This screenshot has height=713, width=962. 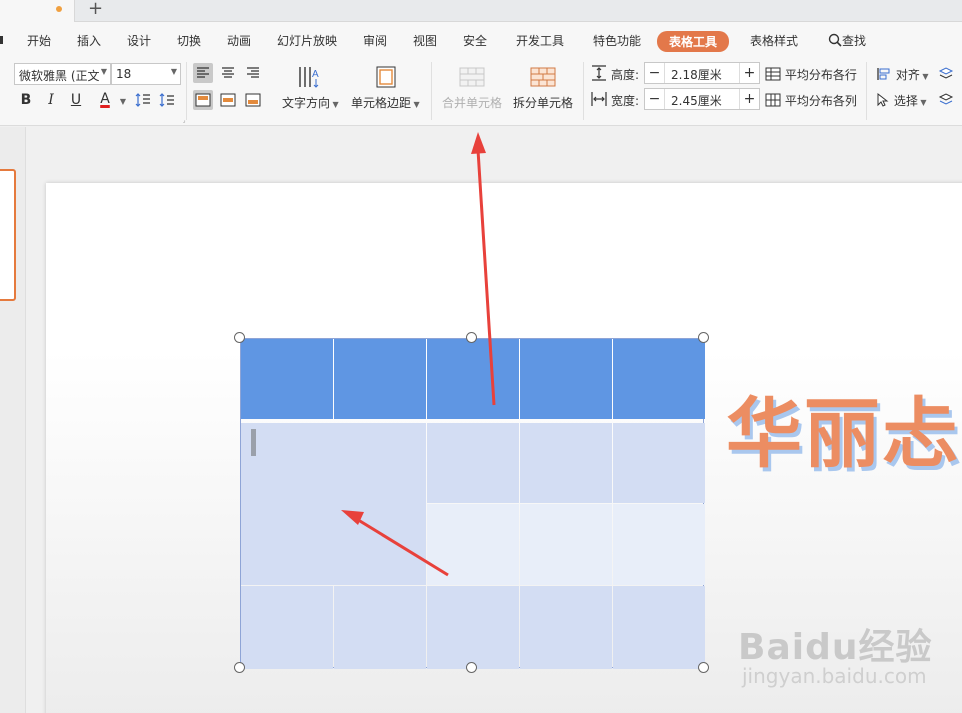 What do you see at coordinates (418, 354) in the screenshot?
I see `annotation-arrows` at bounding box center [418, 354].